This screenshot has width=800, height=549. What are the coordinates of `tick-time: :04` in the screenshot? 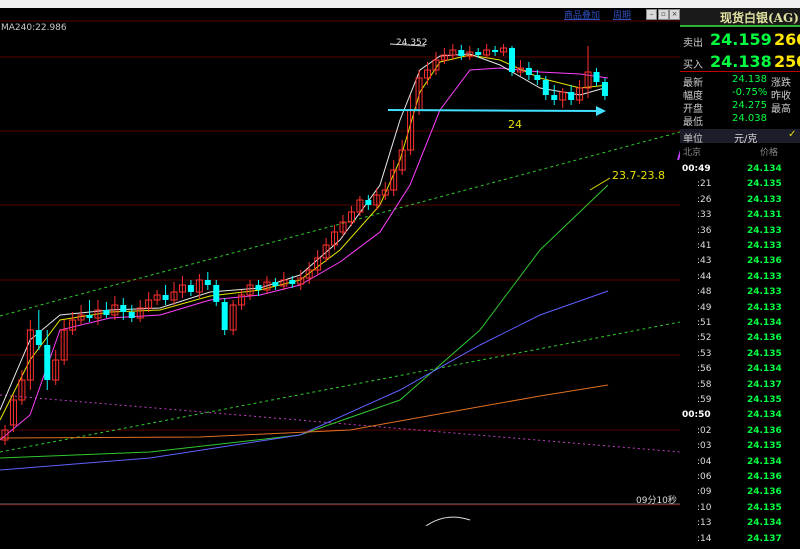 It's located at (704, 461).